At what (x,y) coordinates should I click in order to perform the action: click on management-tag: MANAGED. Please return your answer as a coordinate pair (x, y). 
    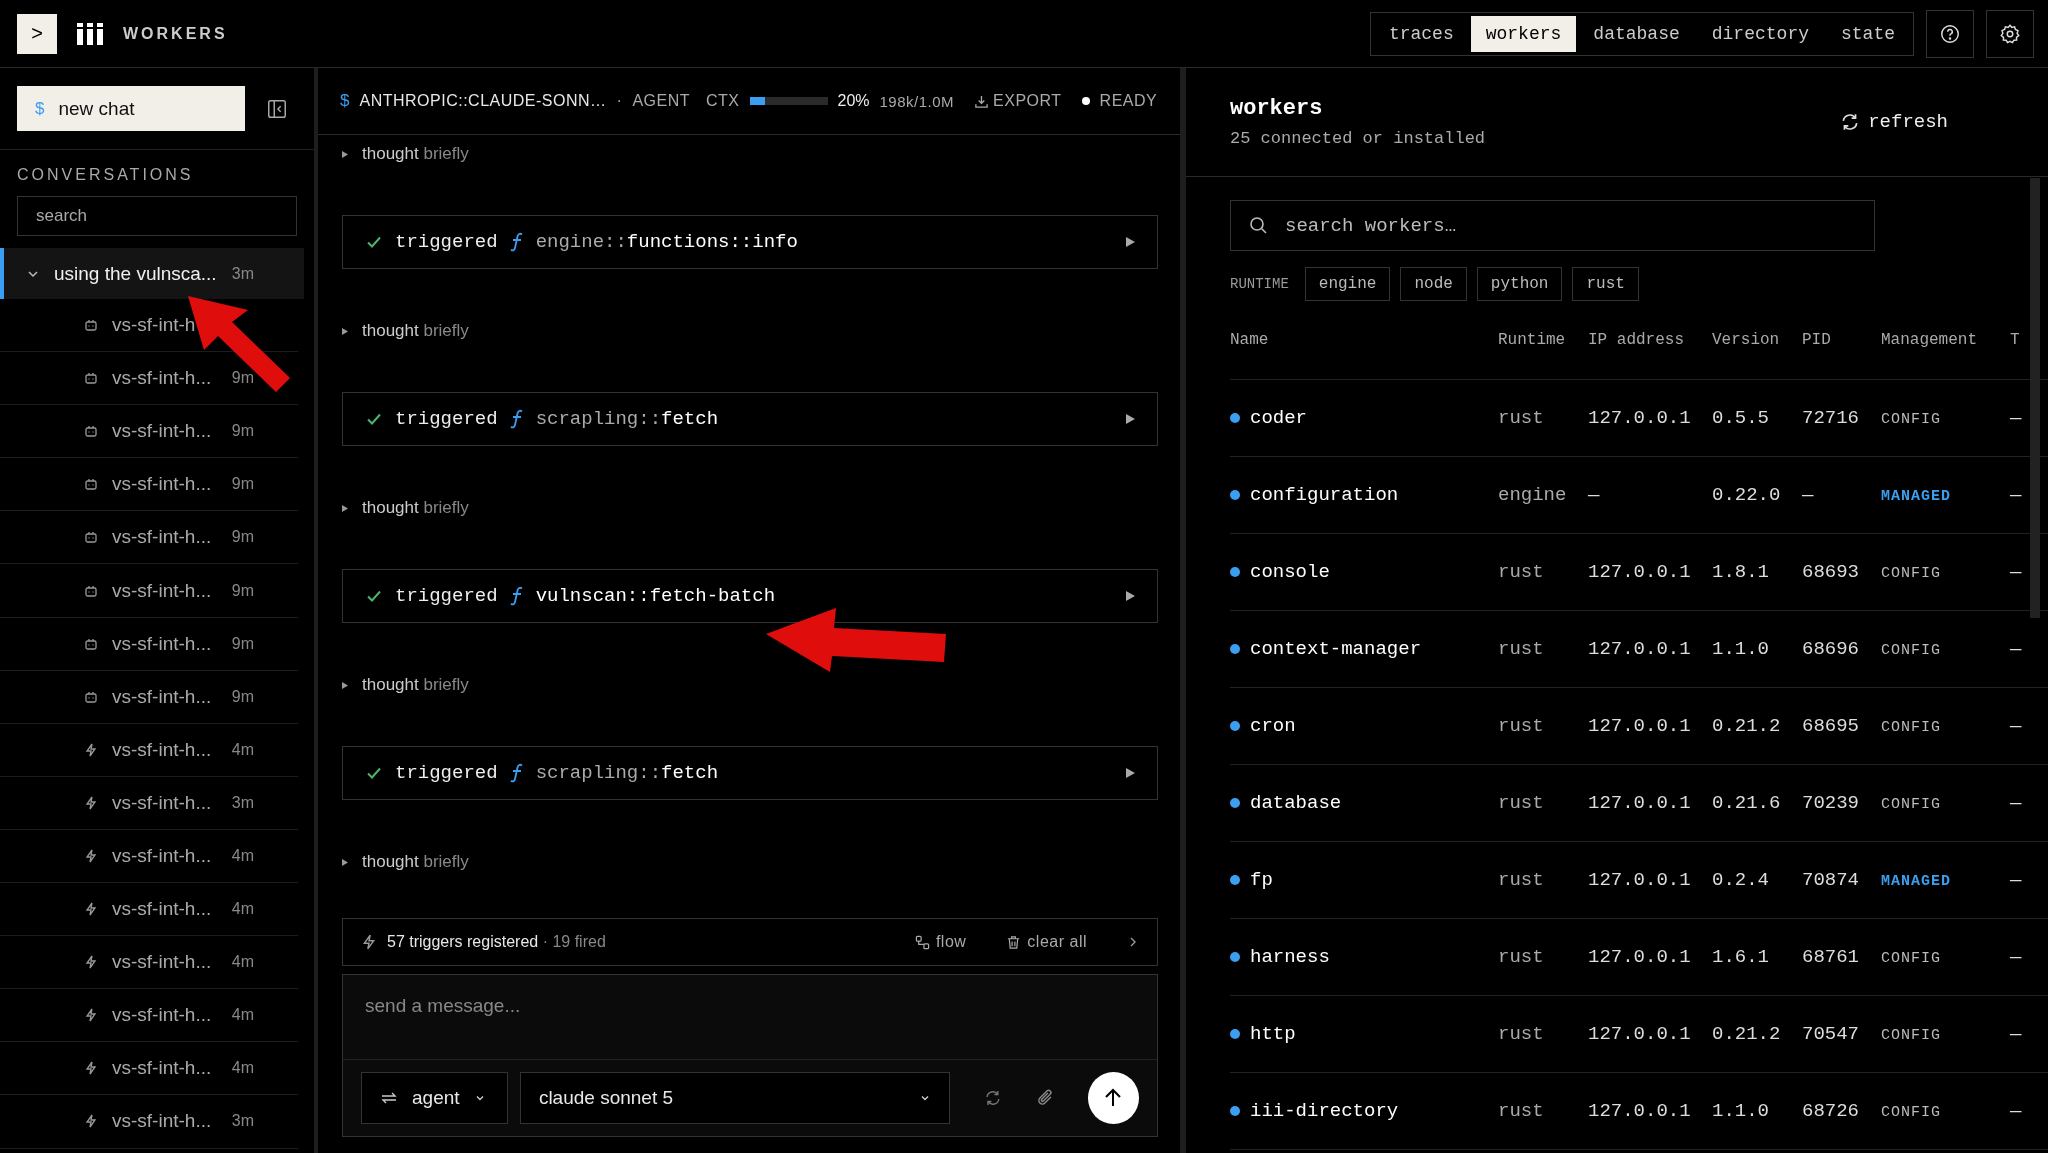
    Looking at the image, I should click on (1916, 496).